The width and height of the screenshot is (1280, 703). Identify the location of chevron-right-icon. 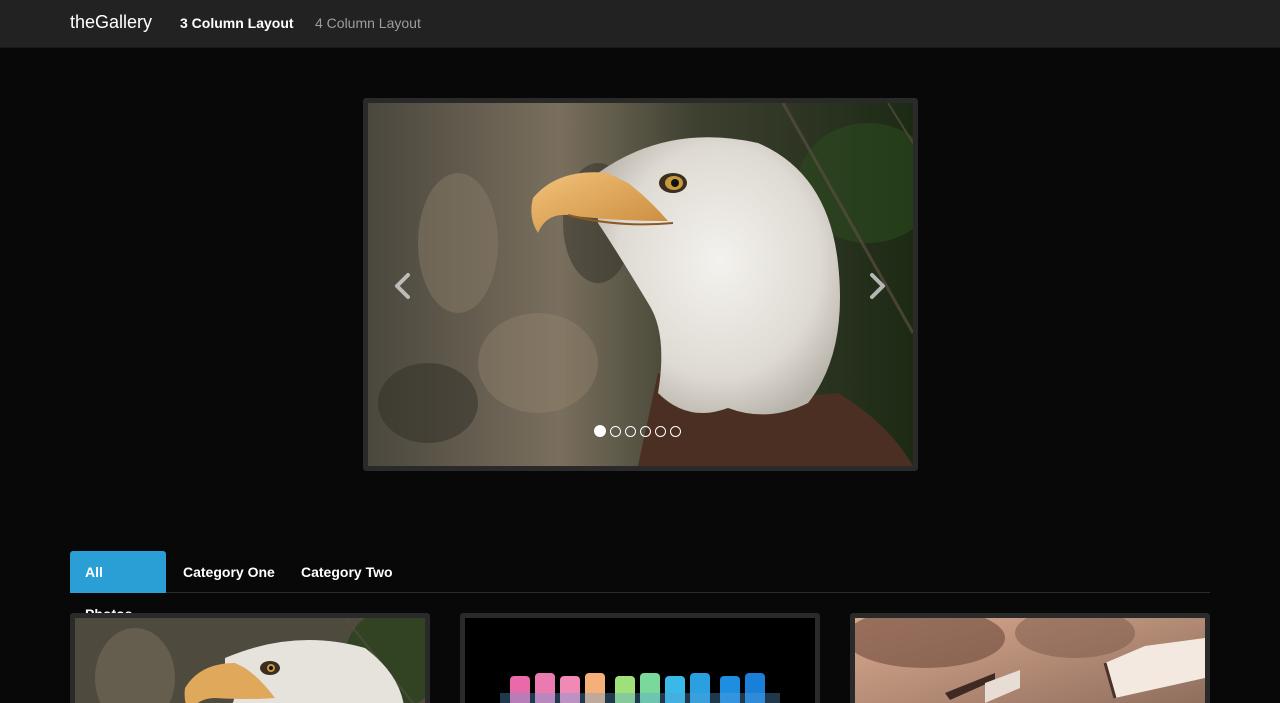
(877, 286).